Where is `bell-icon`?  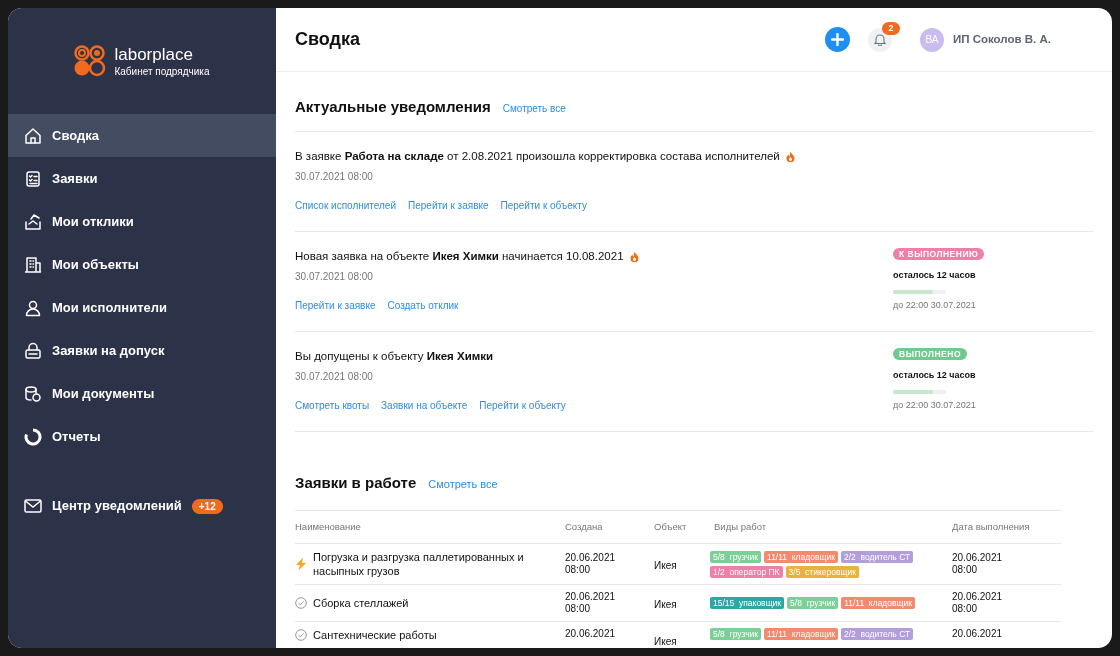 bell-icon is located at coordinates (879, 39).